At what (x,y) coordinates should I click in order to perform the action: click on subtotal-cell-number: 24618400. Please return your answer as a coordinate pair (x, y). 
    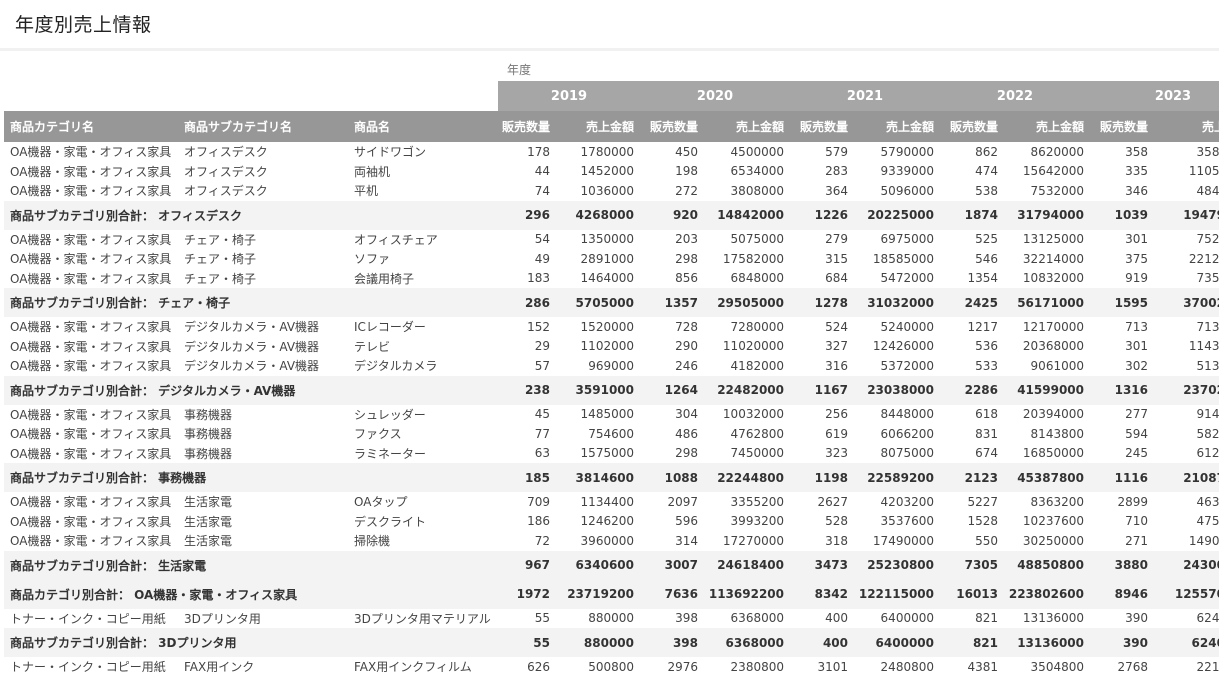
    Looking at the image, I should click on (747, 565).